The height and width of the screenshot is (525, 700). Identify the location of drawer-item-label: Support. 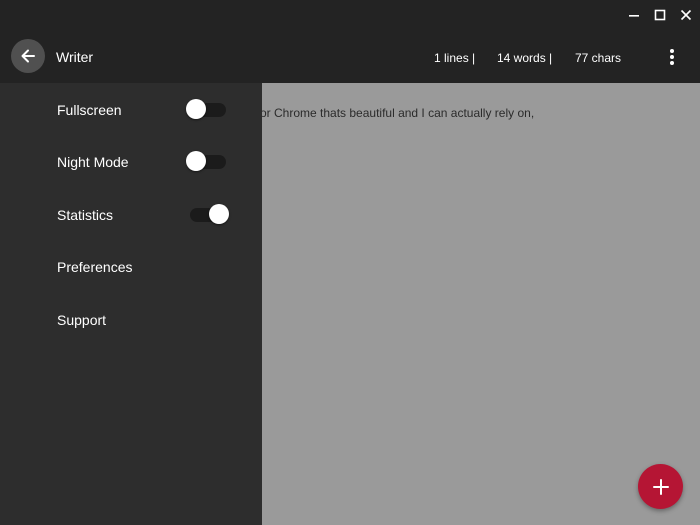
(82, 320).